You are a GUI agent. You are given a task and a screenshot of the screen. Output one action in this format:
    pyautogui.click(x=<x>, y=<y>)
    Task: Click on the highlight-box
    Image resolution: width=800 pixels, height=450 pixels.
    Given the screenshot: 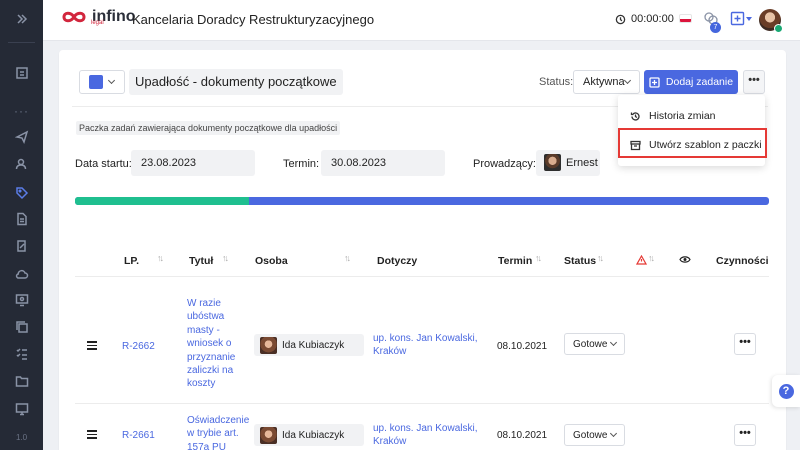 What is the action you would take?
    pyautogui.click(x=692, y=143)
    